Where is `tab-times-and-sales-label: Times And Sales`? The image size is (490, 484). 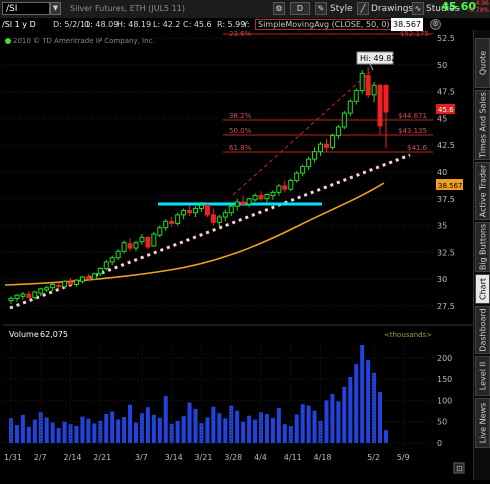
tab-times-and-sales-label: Times And Sales is located at coordinates (482, 125).